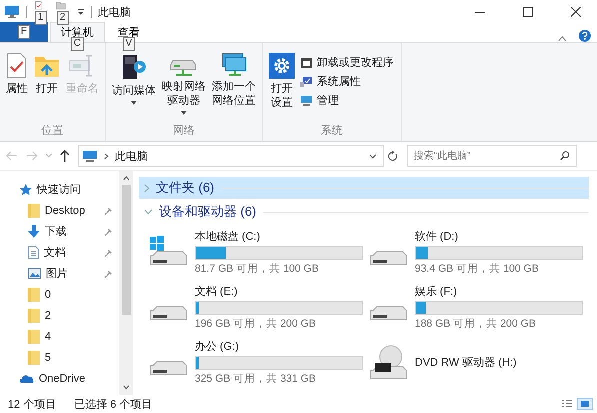  What do you see at coordinates (63, 18) in the screenshot?
I see `keytip: 2` at bounding box center [63, 18].